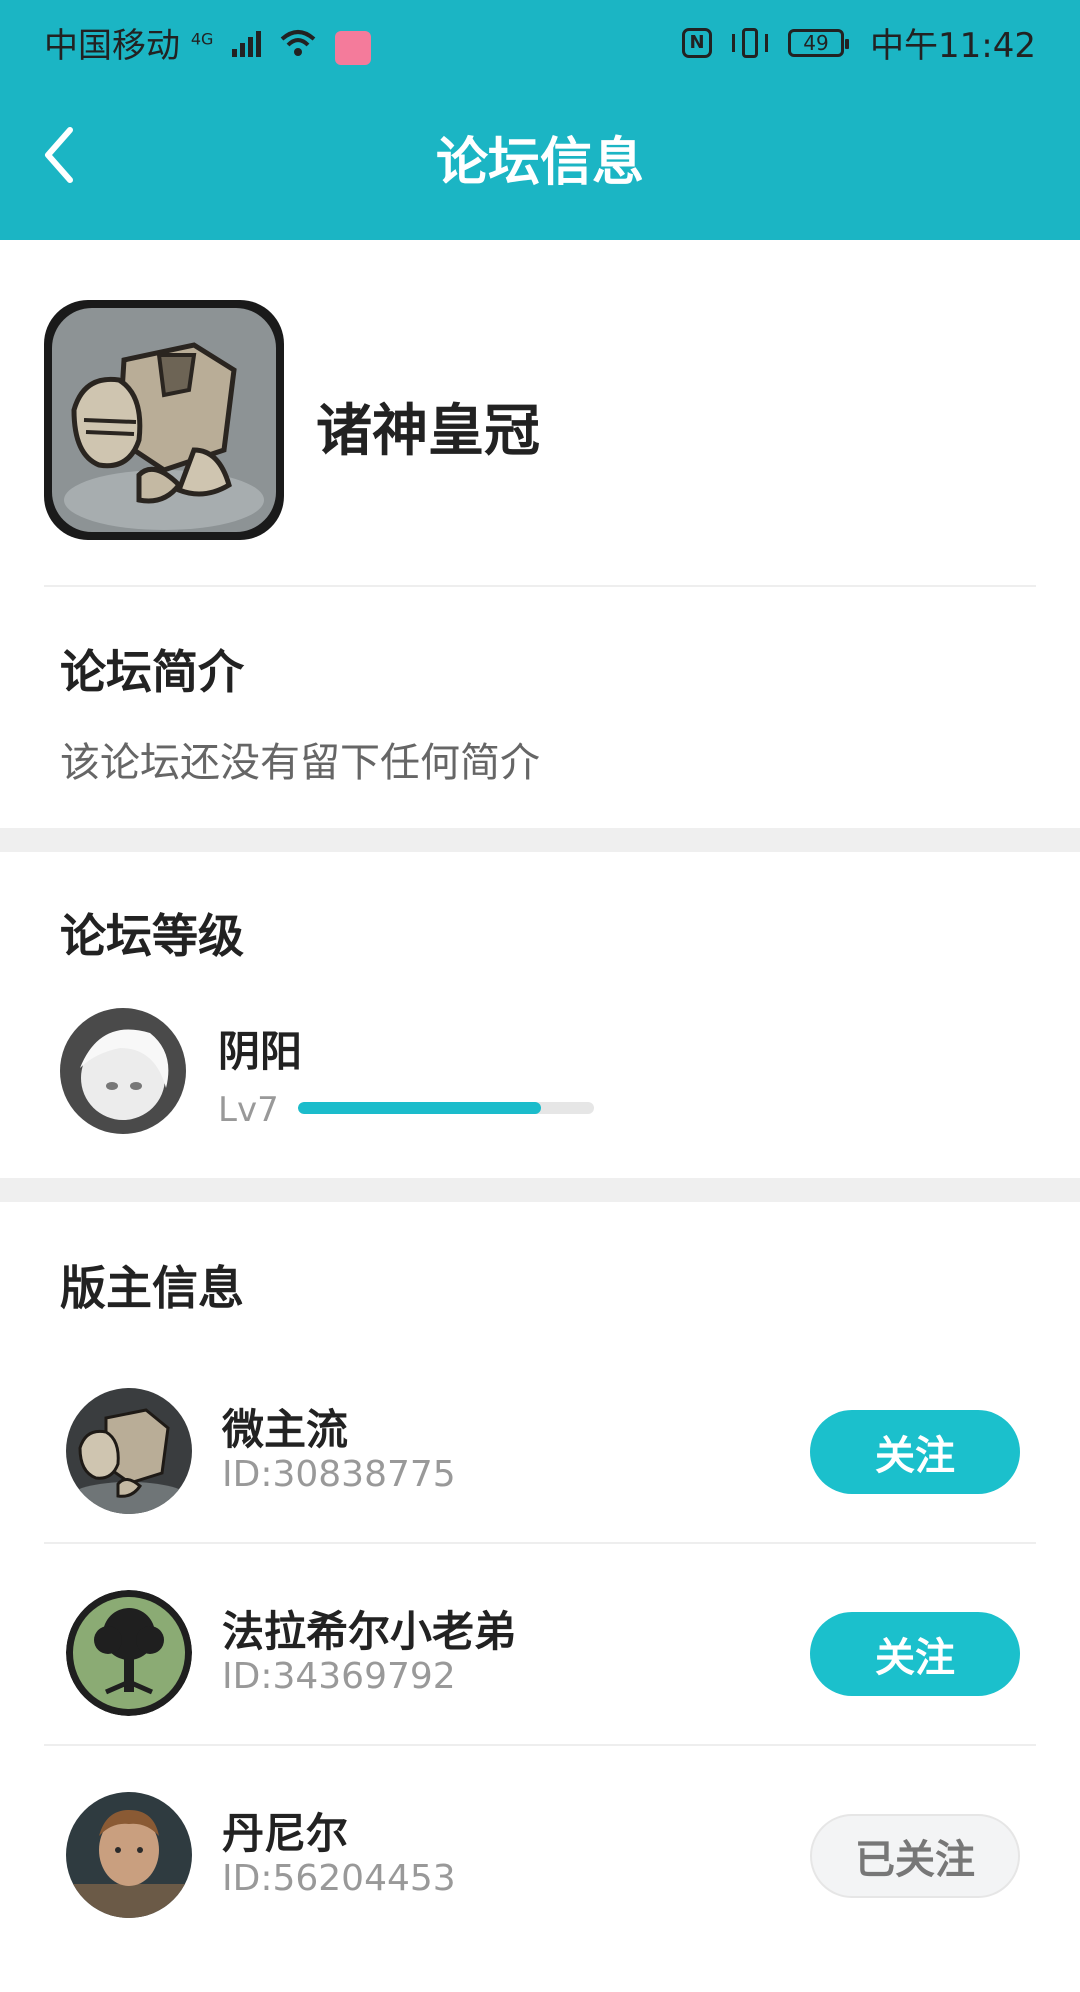 The height and width of the screenshot is (1992, 1080). I want to click on armor-icon, so click(164, 420).